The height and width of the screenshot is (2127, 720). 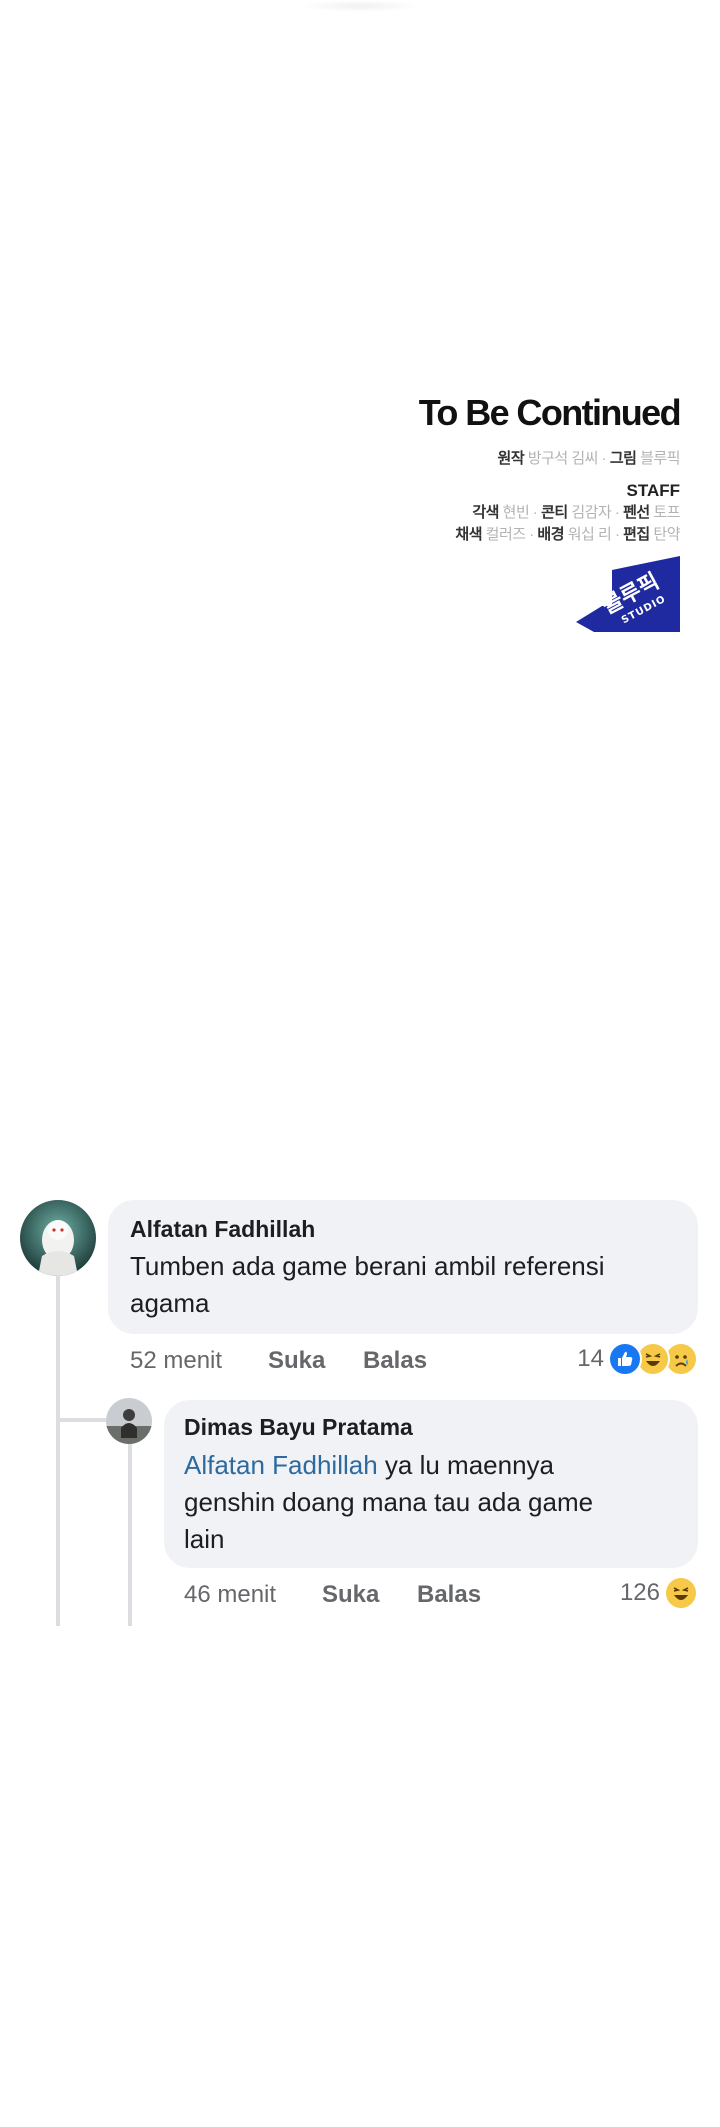 What do you see at coordinates (468, 534) in the screenshot?
I see `credit-label: 채색` at bounding box center [468, 534].